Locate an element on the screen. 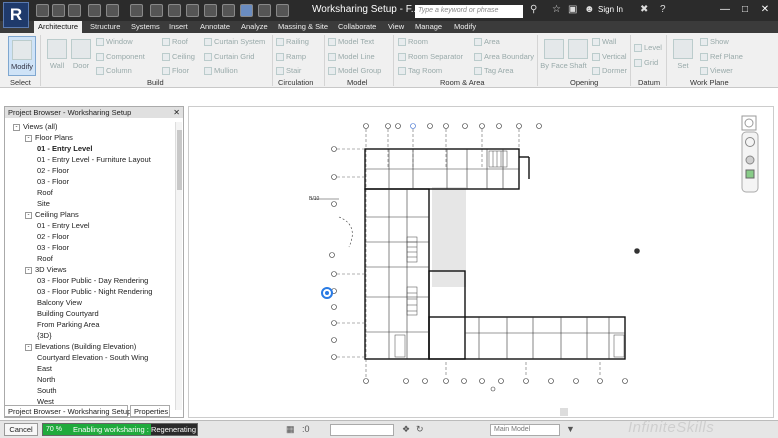  3d-view-icon is located at coordinates (228, 10).